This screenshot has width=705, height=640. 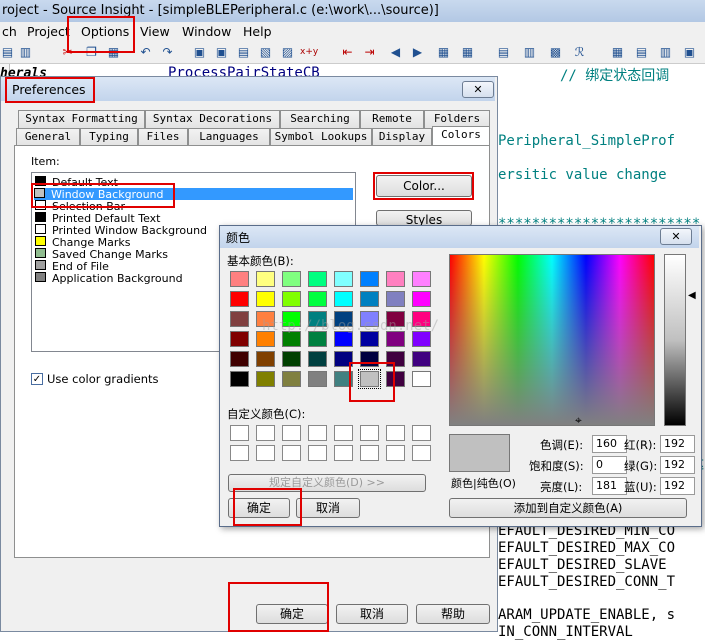 I want to click on toolbar-icon-8: ⇥, so click(x=369, y=52).